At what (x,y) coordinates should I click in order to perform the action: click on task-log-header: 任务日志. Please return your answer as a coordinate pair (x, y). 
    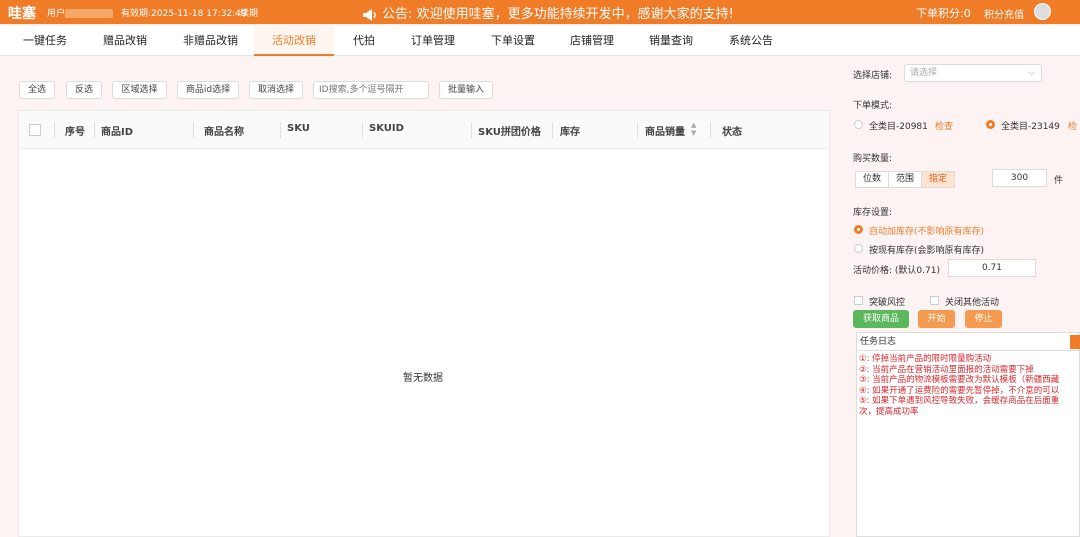
    Looking at the image, I should click on (968, 342).